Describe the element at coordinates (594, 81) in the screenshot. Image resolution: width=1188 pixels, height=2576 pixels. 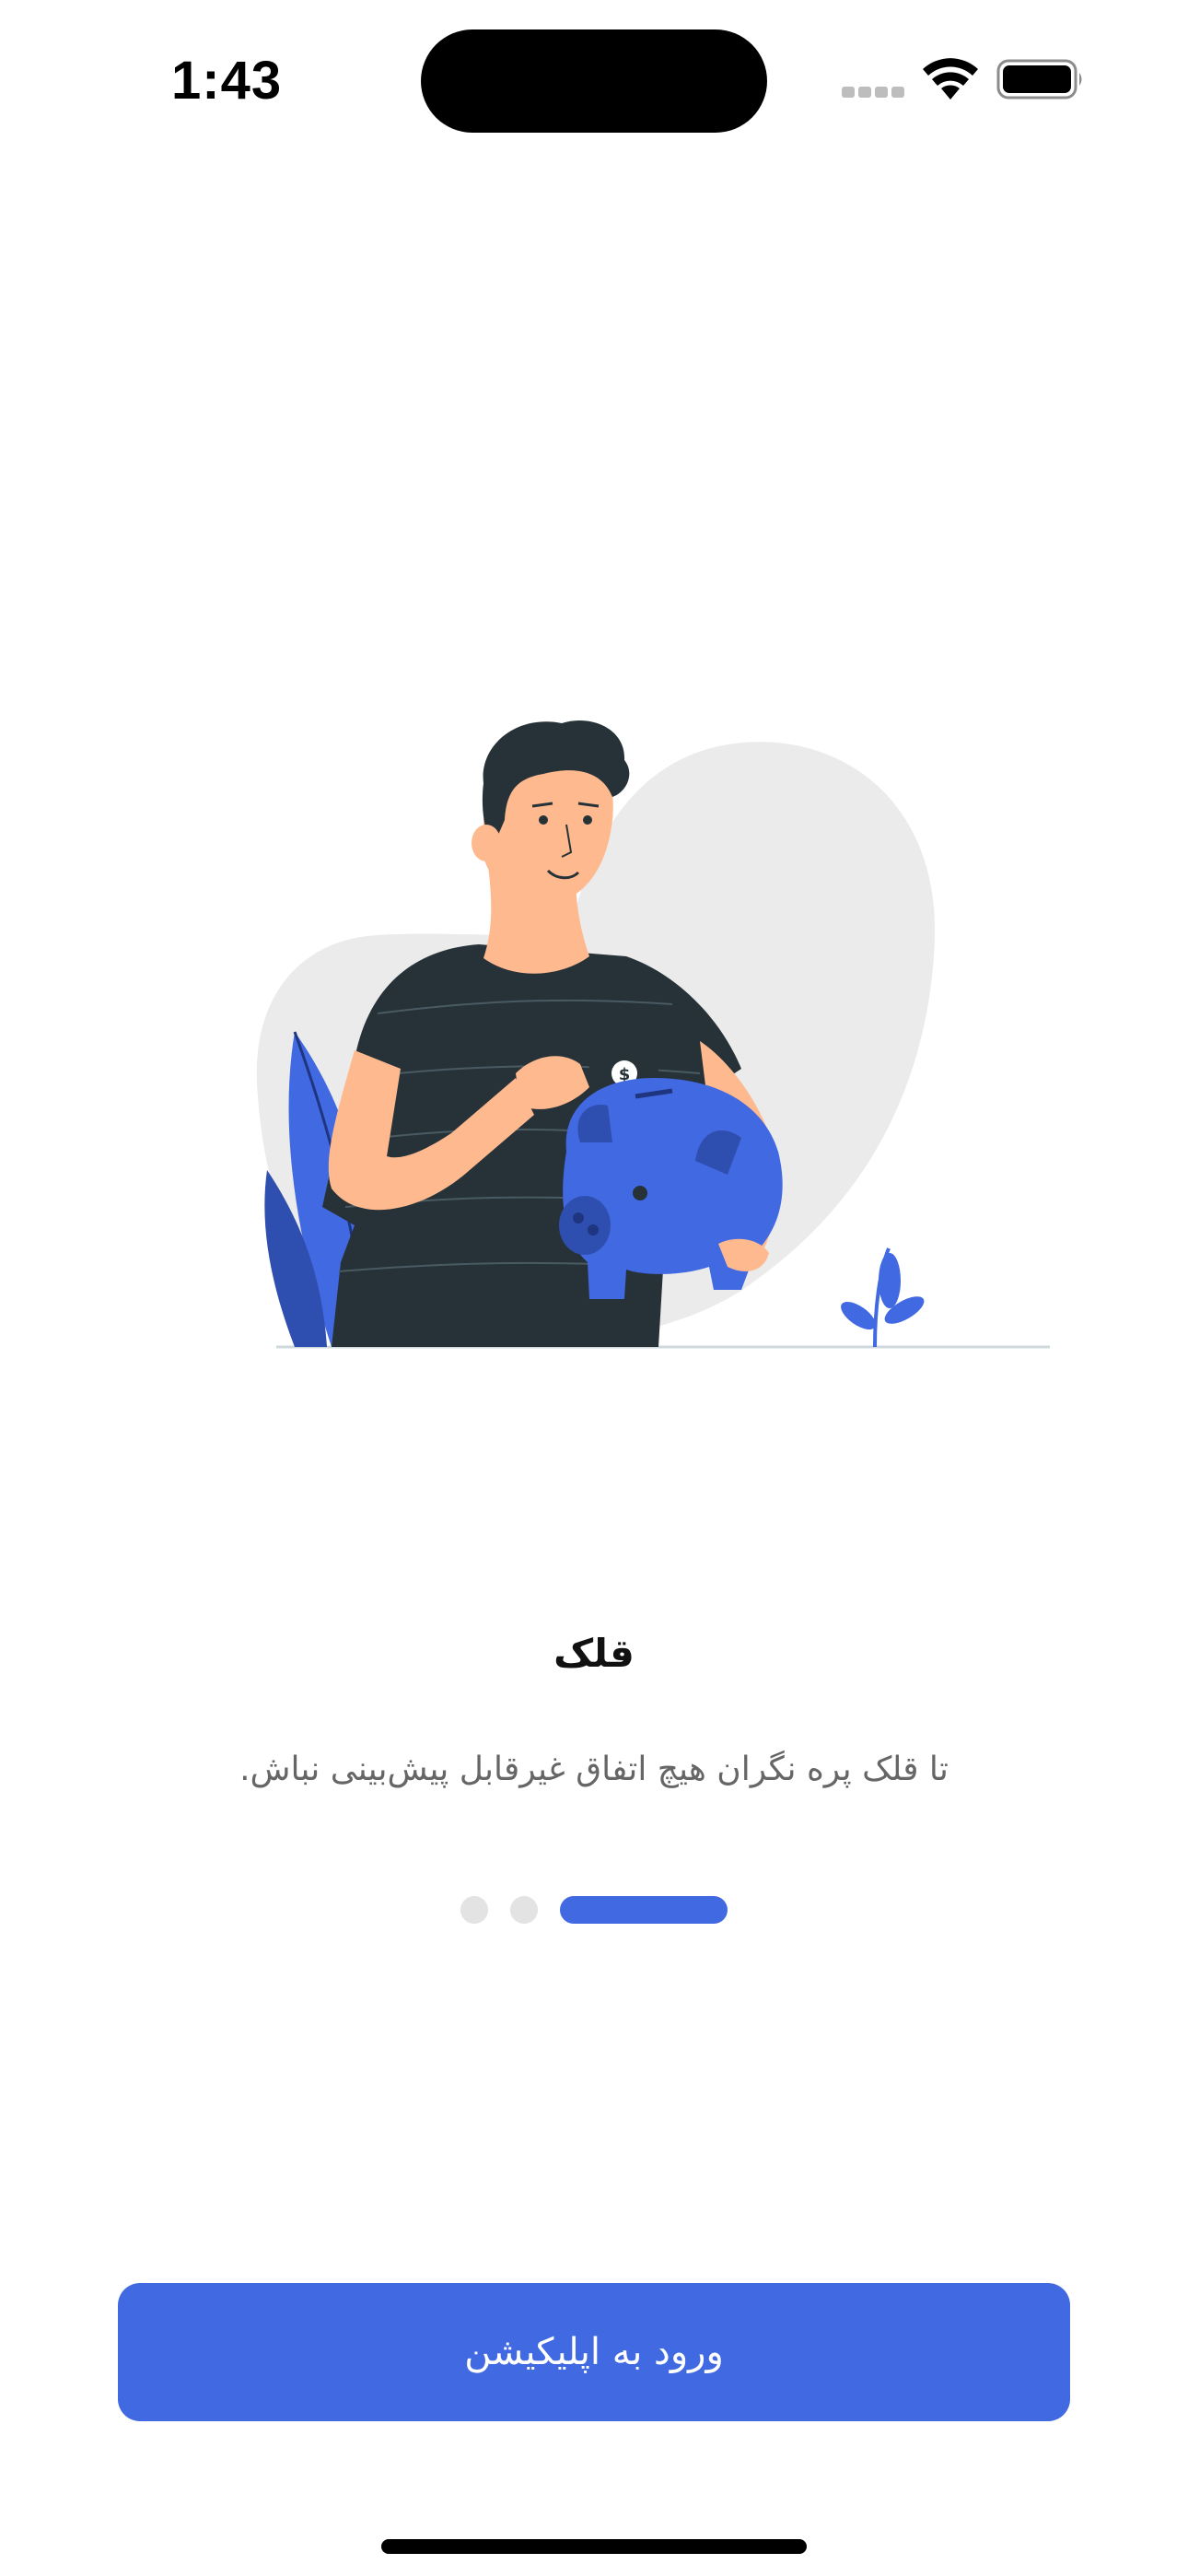
I see `dynamic-island` at that location.